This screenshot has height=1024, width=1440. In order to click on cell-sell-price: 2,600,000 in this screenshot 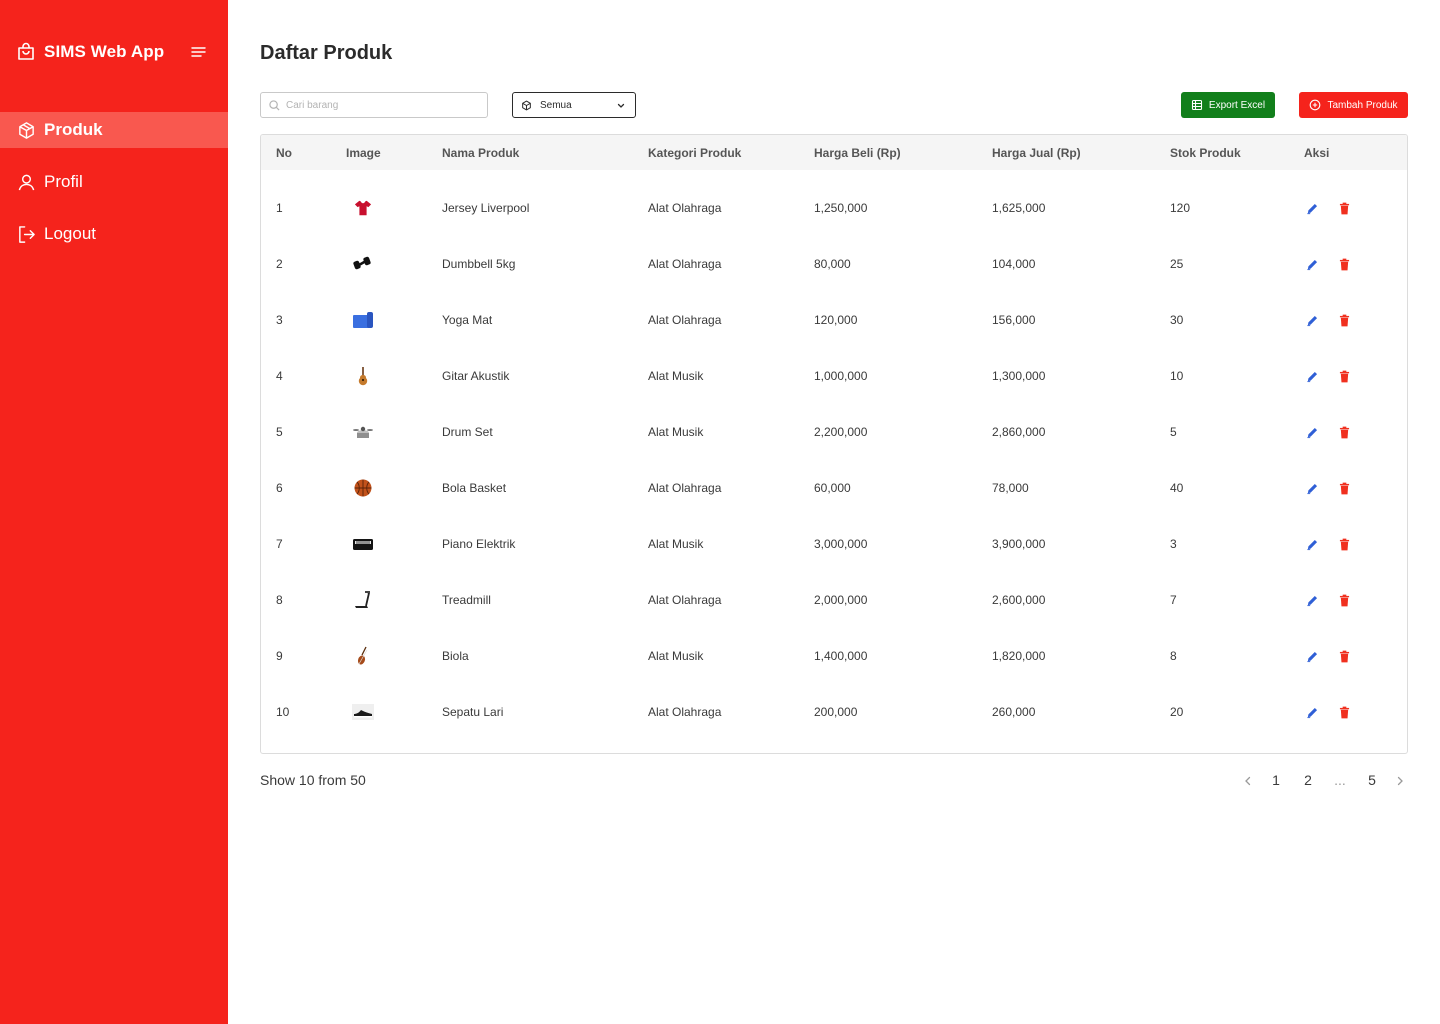, I will do `click(1019, 600)`.